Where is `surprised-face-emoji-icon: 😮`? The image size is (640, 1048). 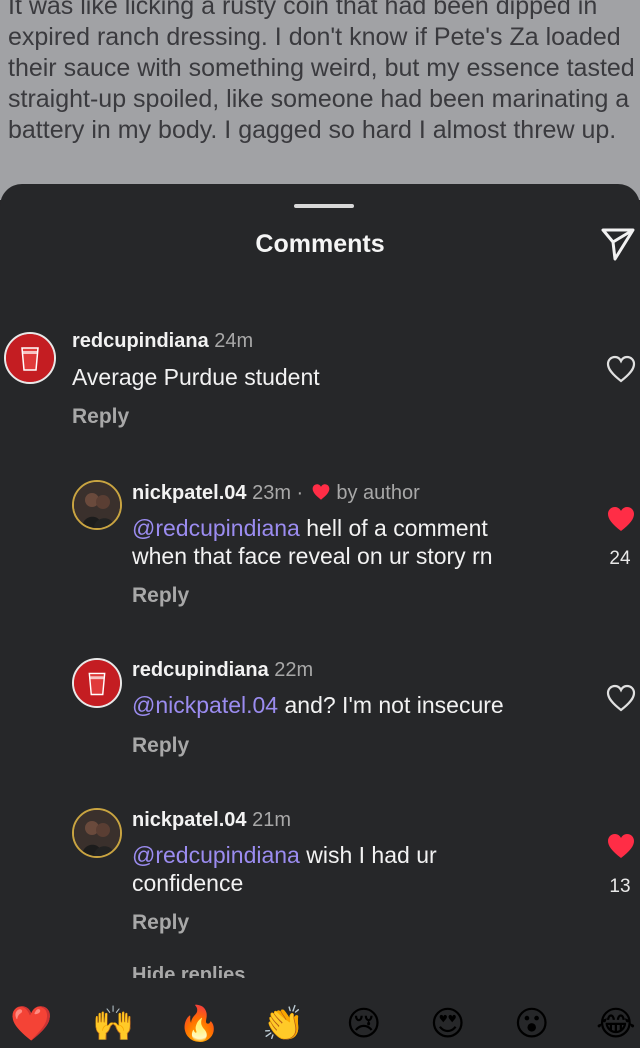
surprised-face-emoji-icon: 😮 is located at coordinates (531, 1024).